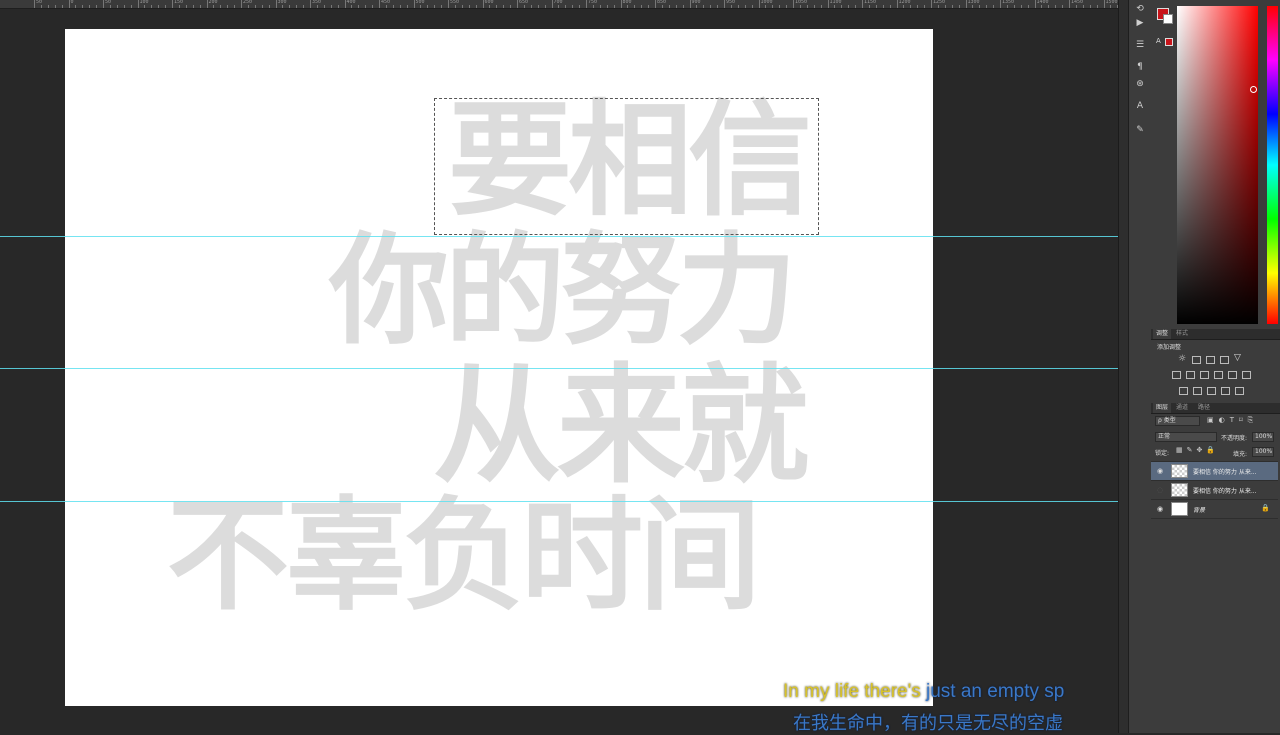  I want to click on hue-saturation-icon, so click(1176, 375).